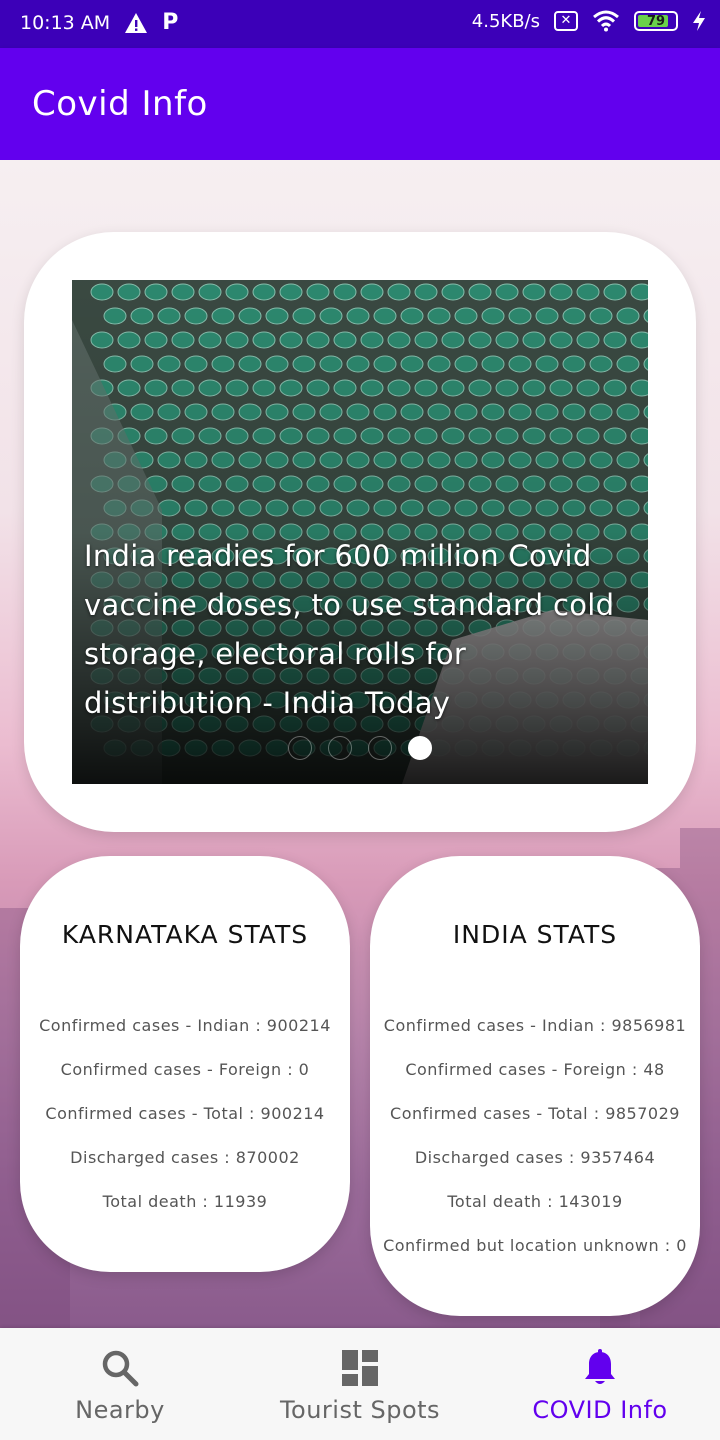 This screenshot has height=1440, width=720. I want to click on dashboard-icon, so click(360, 1368).